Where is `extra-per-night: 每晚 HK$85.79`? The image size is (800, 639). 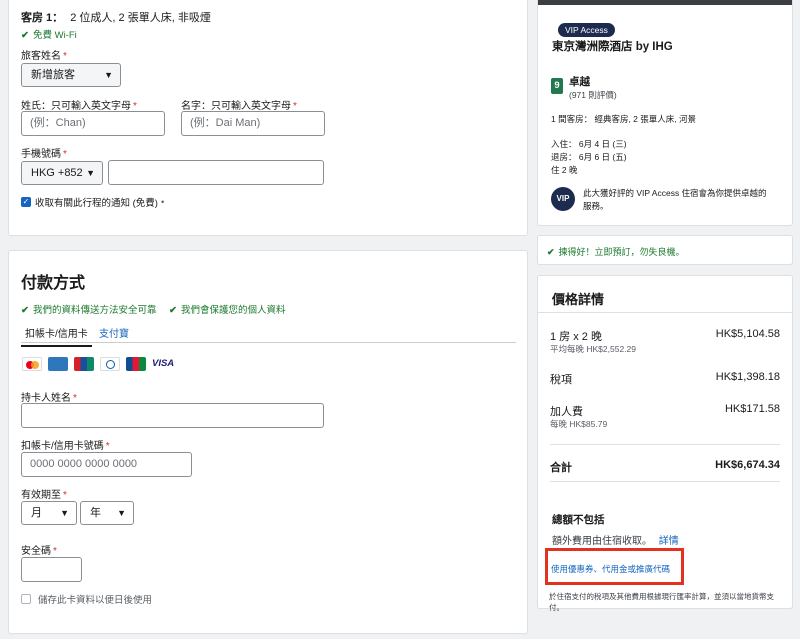 extra-per-night: 每晚 HK$85.79 is located at coordinates (579, 424).